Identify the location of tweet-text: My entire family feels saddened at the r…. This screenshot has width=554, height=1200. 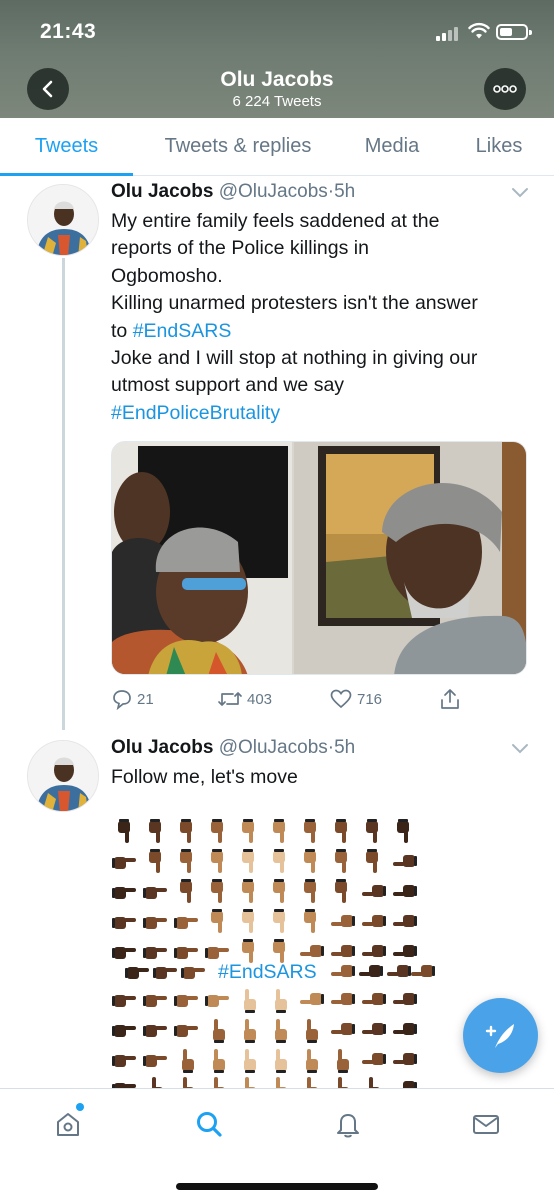
(321, 317).